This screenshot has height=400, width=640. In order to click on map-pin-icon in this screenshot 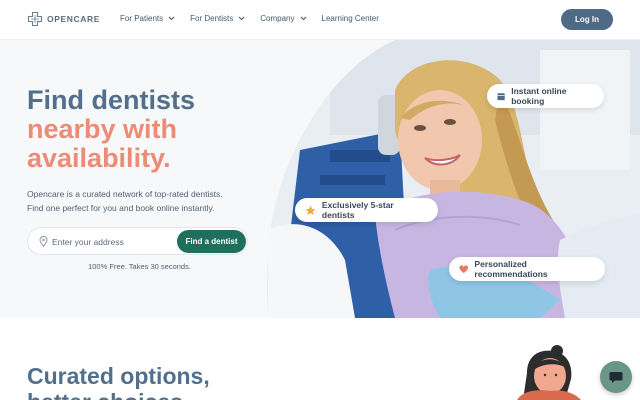, I will do `click(43, 241)`.